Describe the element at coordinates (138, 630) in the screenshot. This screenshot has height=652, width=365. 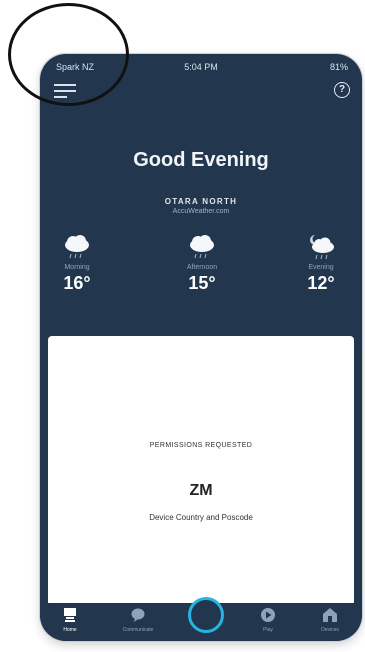
I see `tab-label: Communicate` at that location.